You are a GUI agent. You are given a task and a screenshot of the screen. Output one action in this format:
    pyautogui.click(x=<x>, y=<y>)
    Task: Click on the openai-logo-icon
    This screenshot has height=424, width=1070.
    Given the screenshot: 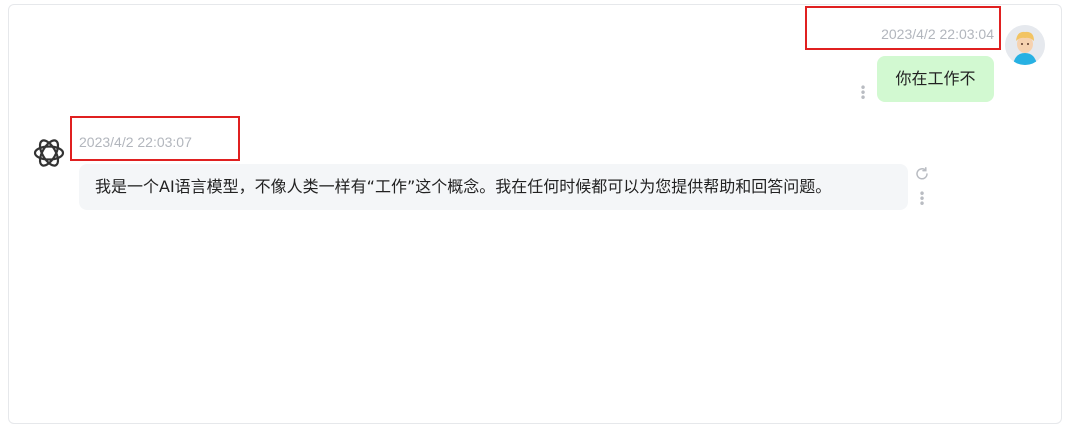 What is the action you would take?
    pyautogui.click(x=49, y=153)
    